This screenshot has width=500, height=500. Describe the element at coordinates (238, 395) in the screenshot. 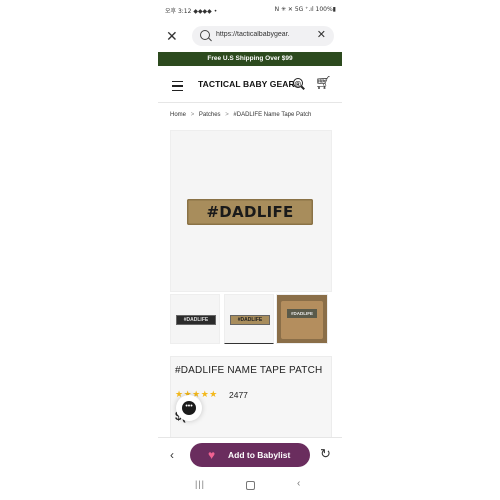

I see `review-count: 2477` at that location.